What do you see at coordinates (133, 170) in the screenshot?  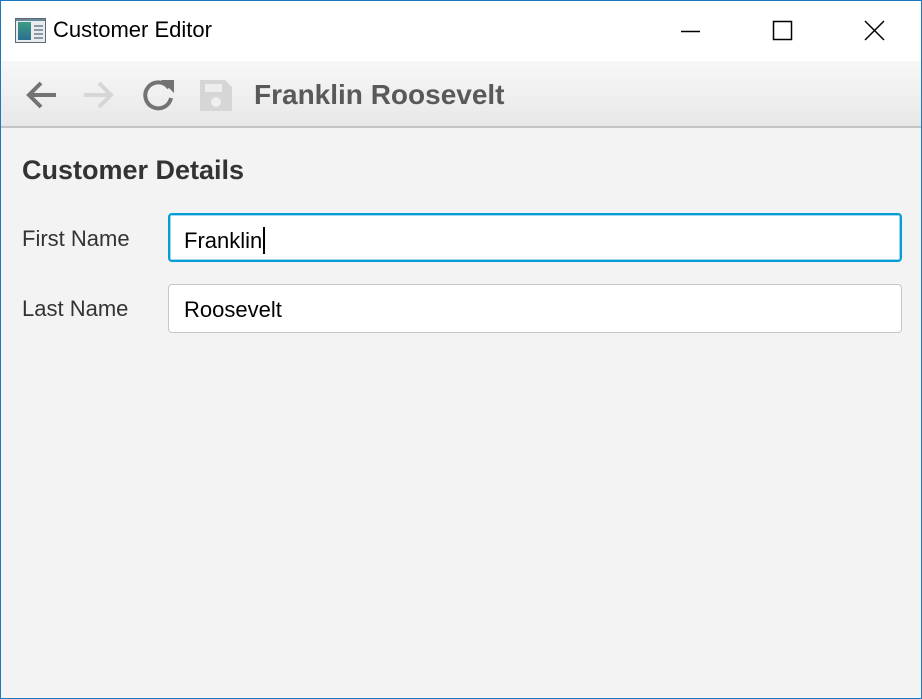 I see `section-heading: Customer Details` at bounding box center [133, 170].